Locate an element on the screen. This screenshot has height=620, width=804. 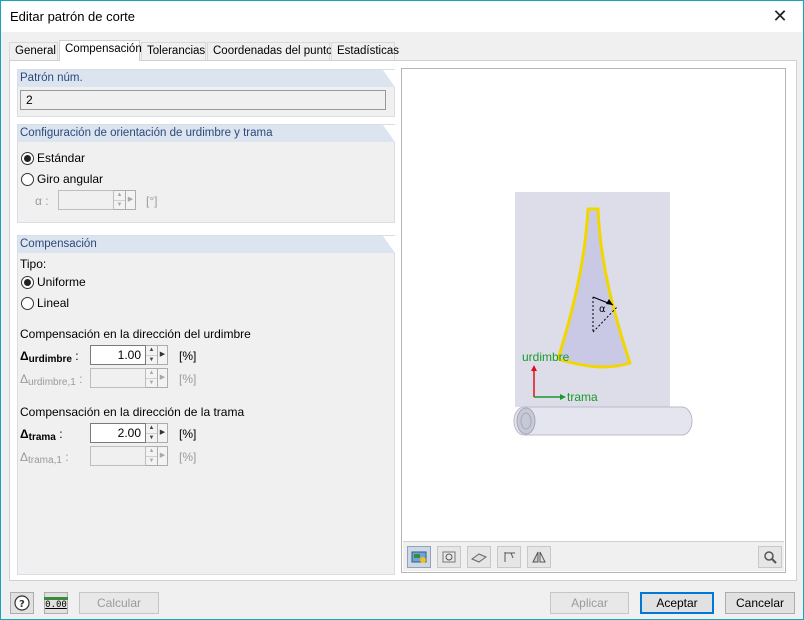
calculator-icon: 0.00 is located at coordinates (56, 603).